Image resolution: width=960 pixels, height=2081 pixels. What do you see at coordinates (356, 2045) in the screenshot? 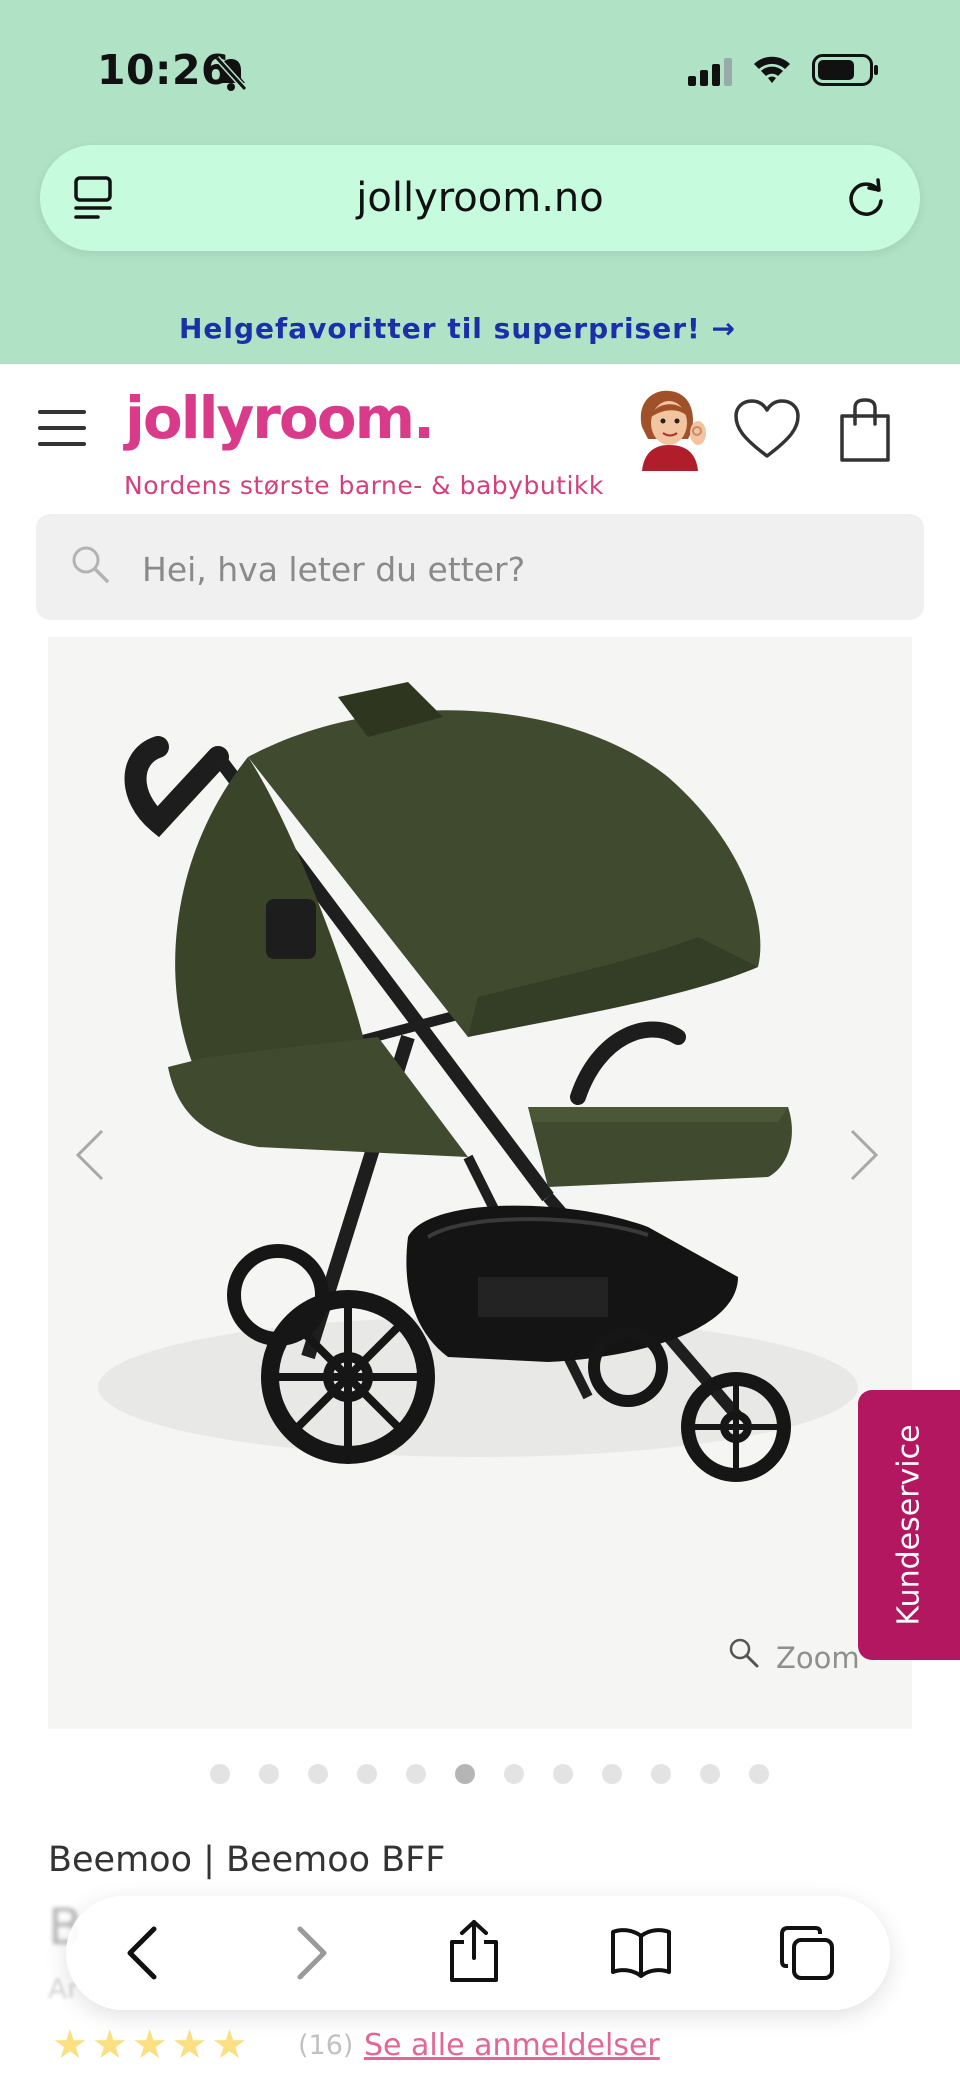
I see `product-rating: ★ ★ ★ ★ ★ (16) Se alle anmeldelser` at bounding box center [356, 2045].